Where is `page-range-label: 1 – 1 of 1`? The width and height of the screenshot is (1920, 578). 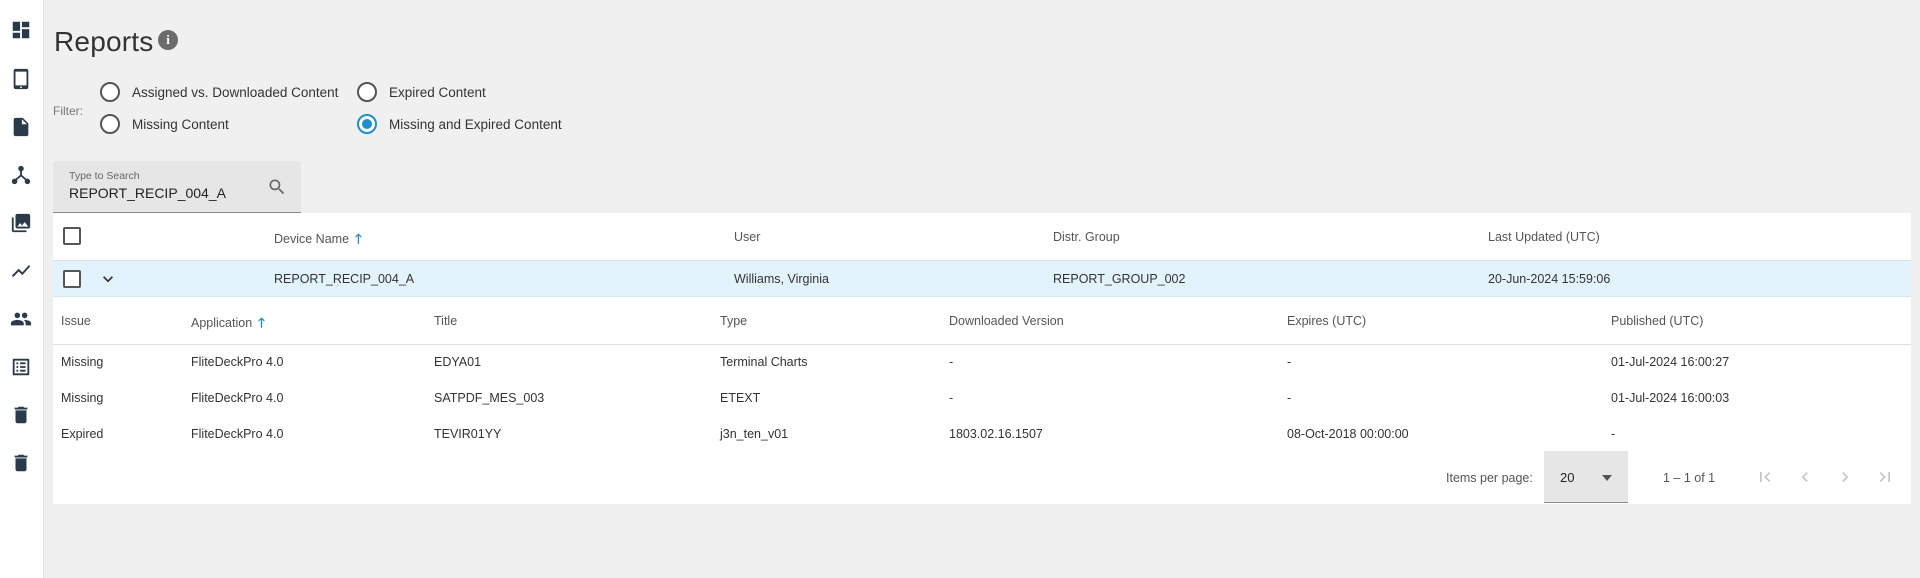
page-range-label: 1 – 1 of 1 is located at coordinates (1689, 478).